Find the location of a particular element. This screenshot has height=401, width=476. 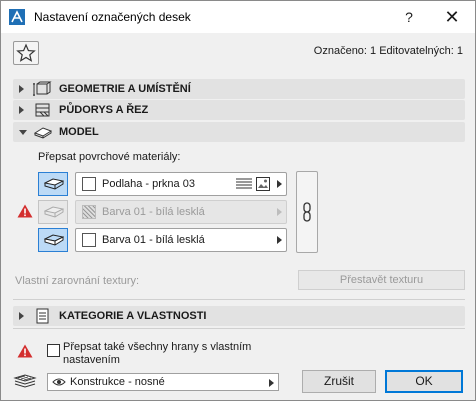

hatch-pattern-icon is located at coordinates (244, 183).